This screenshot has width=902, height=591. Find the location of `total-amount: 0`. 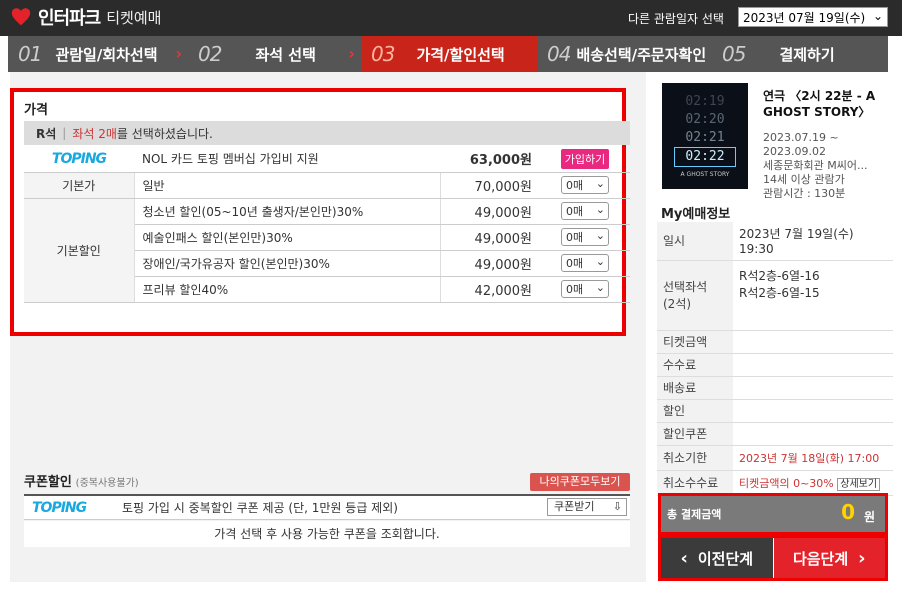

total-amount: 0 is located at coordinates (848, 512).